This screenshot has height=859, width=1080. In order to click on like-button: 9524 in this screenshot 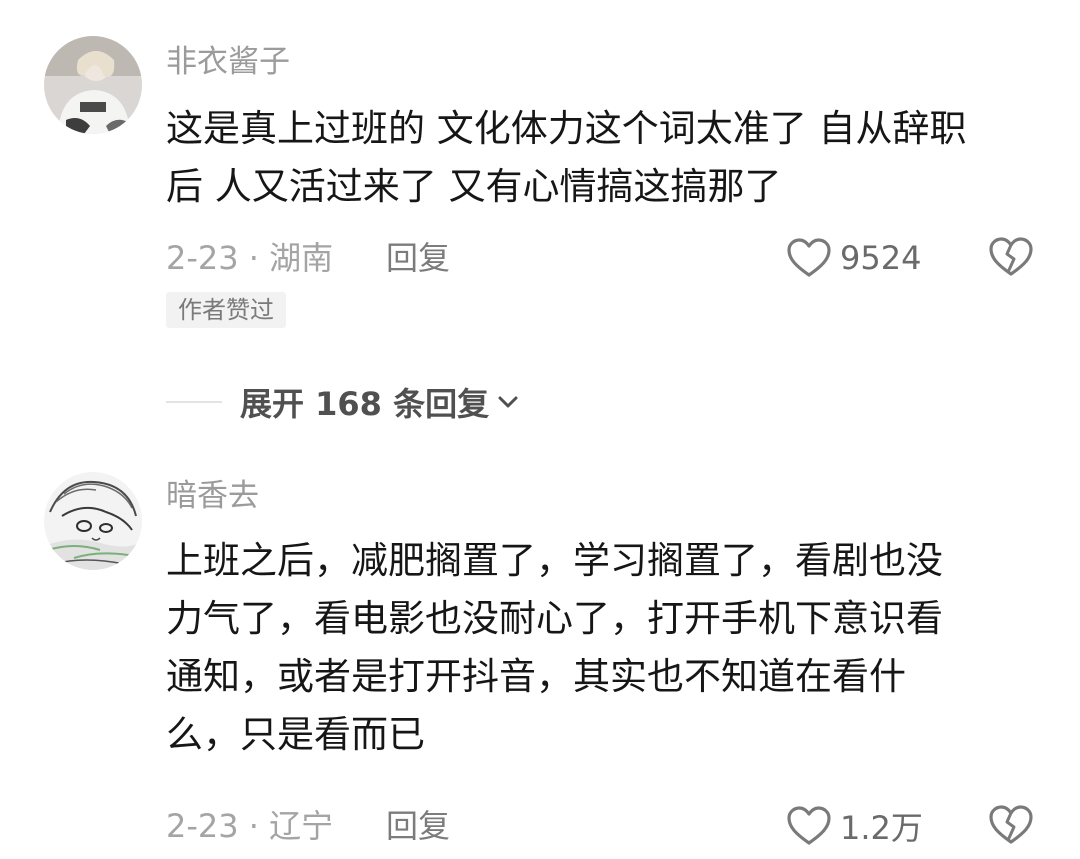, I will do `click(853, 258)`.